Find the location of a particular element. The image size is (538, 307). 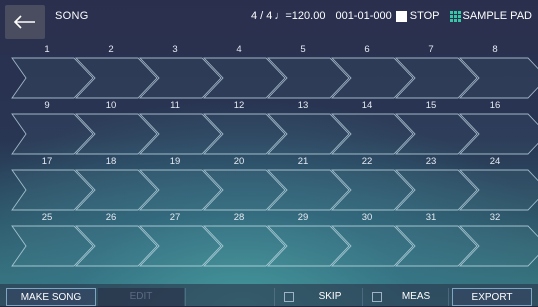

slot-number: 27 is located at coordinates (175, 217).